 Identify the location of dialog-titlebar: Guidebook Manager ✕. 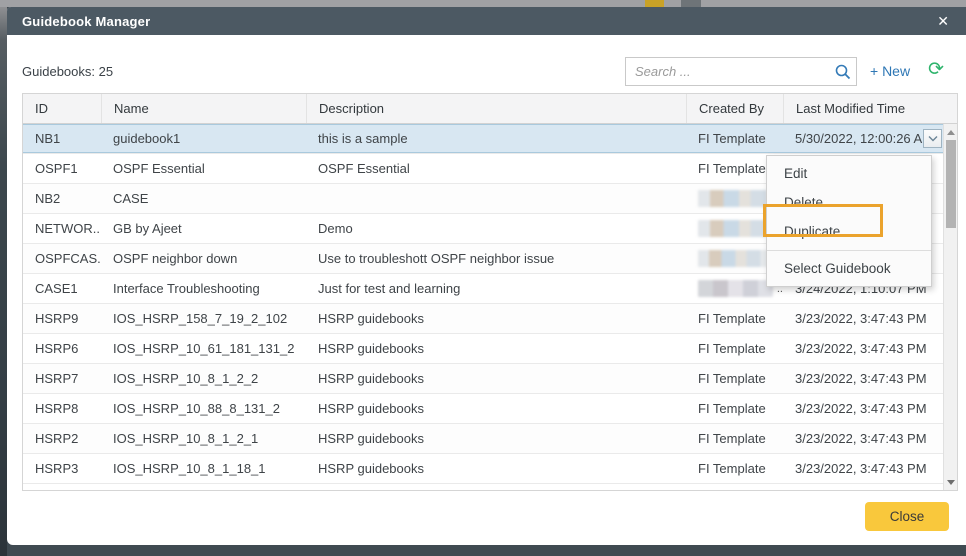
(486, 21).